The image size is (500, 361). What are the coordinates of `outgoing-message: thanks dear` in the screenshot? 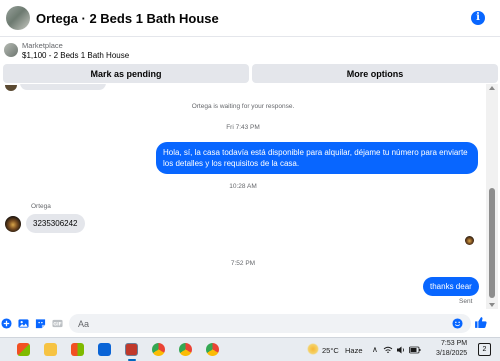 It's located at (451, 286).